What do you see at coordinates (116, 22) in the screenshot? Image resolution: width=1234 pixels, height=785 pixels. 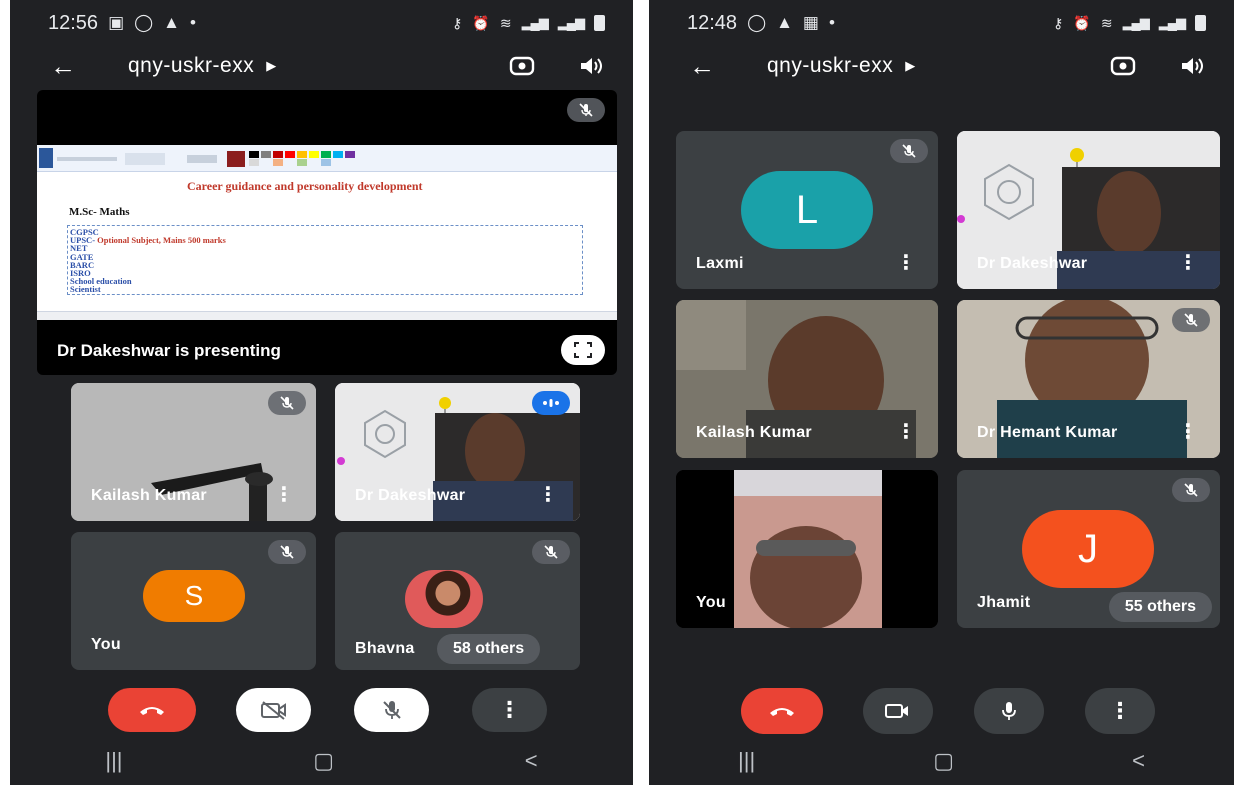 I see `gallery-icon: ▣` at bounding box center [116, 22].